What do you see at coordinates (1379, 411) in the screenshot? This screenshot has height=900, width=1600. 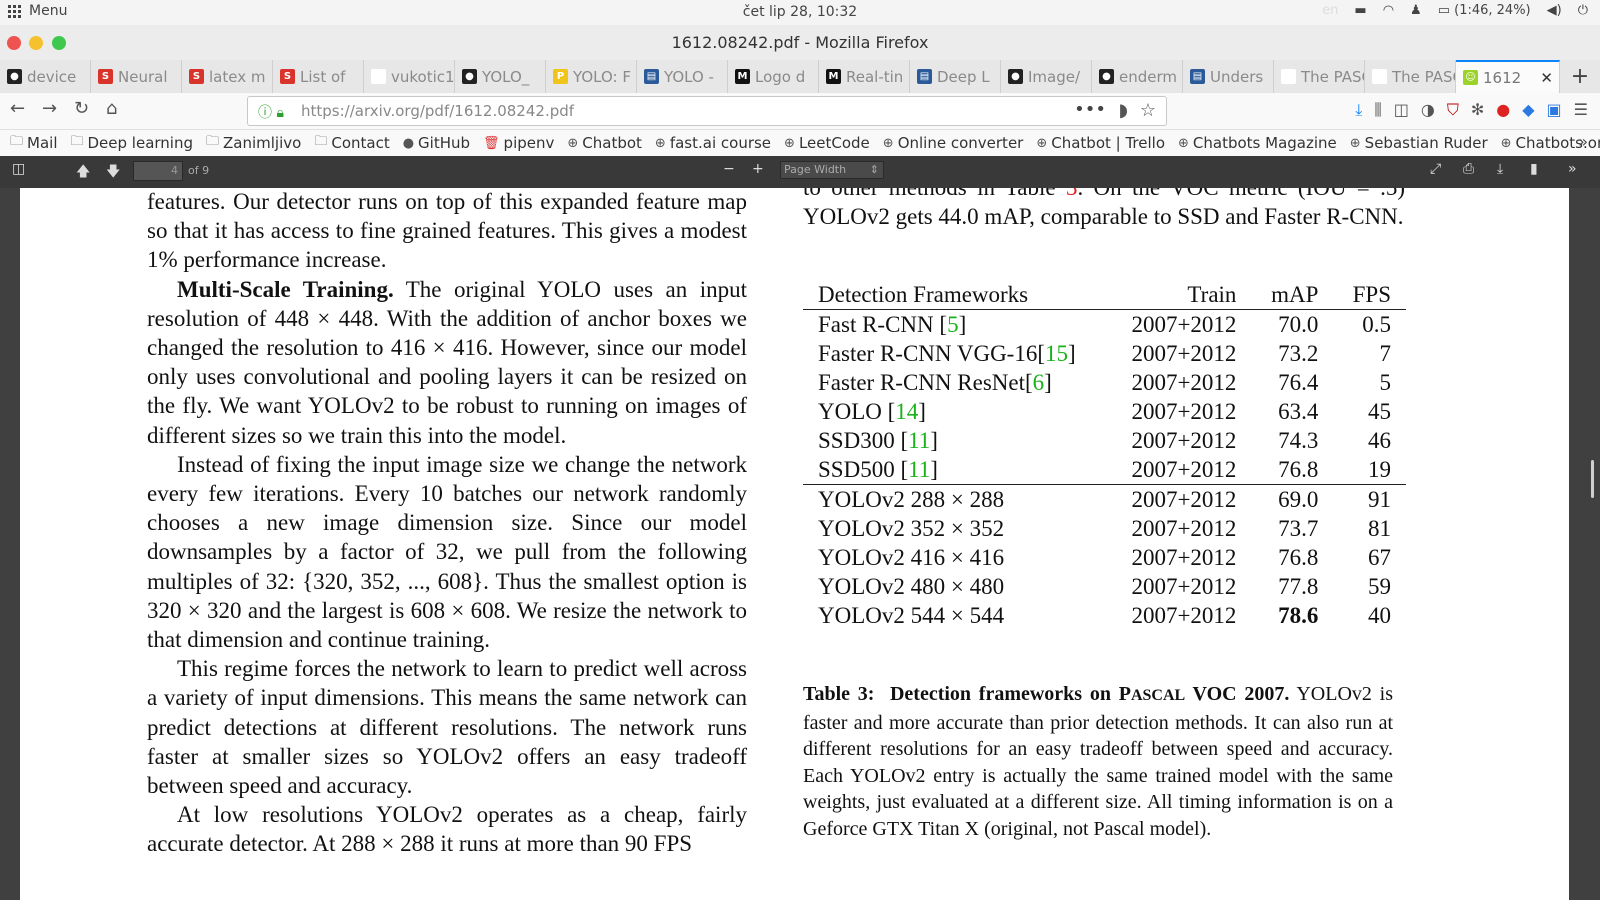 I see `fps-cell: 45` at bounding box center [1379, 411].